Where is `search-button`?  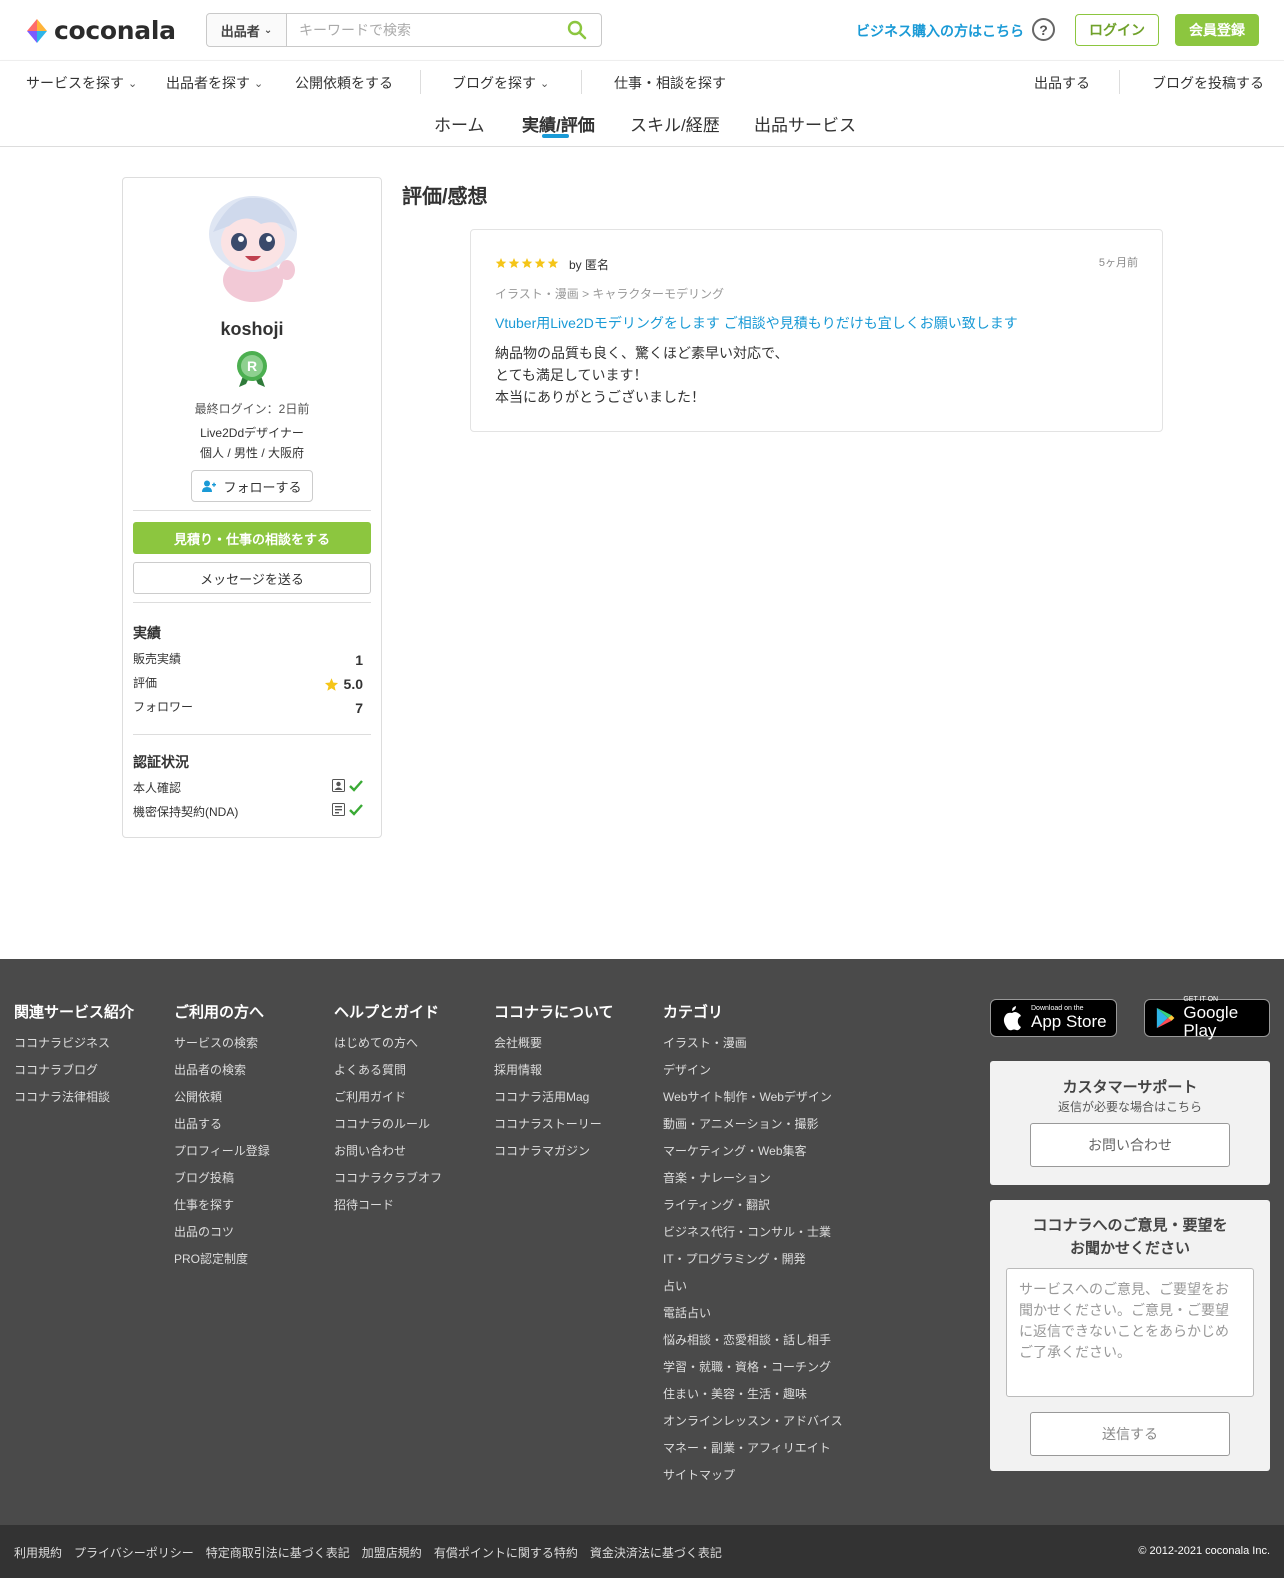 search-button is located at coordinates (577, 30).